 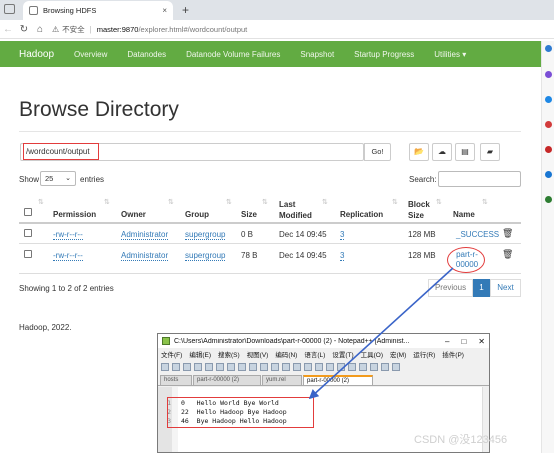 I want to click on arrow-line, so click(x=381, y=333).